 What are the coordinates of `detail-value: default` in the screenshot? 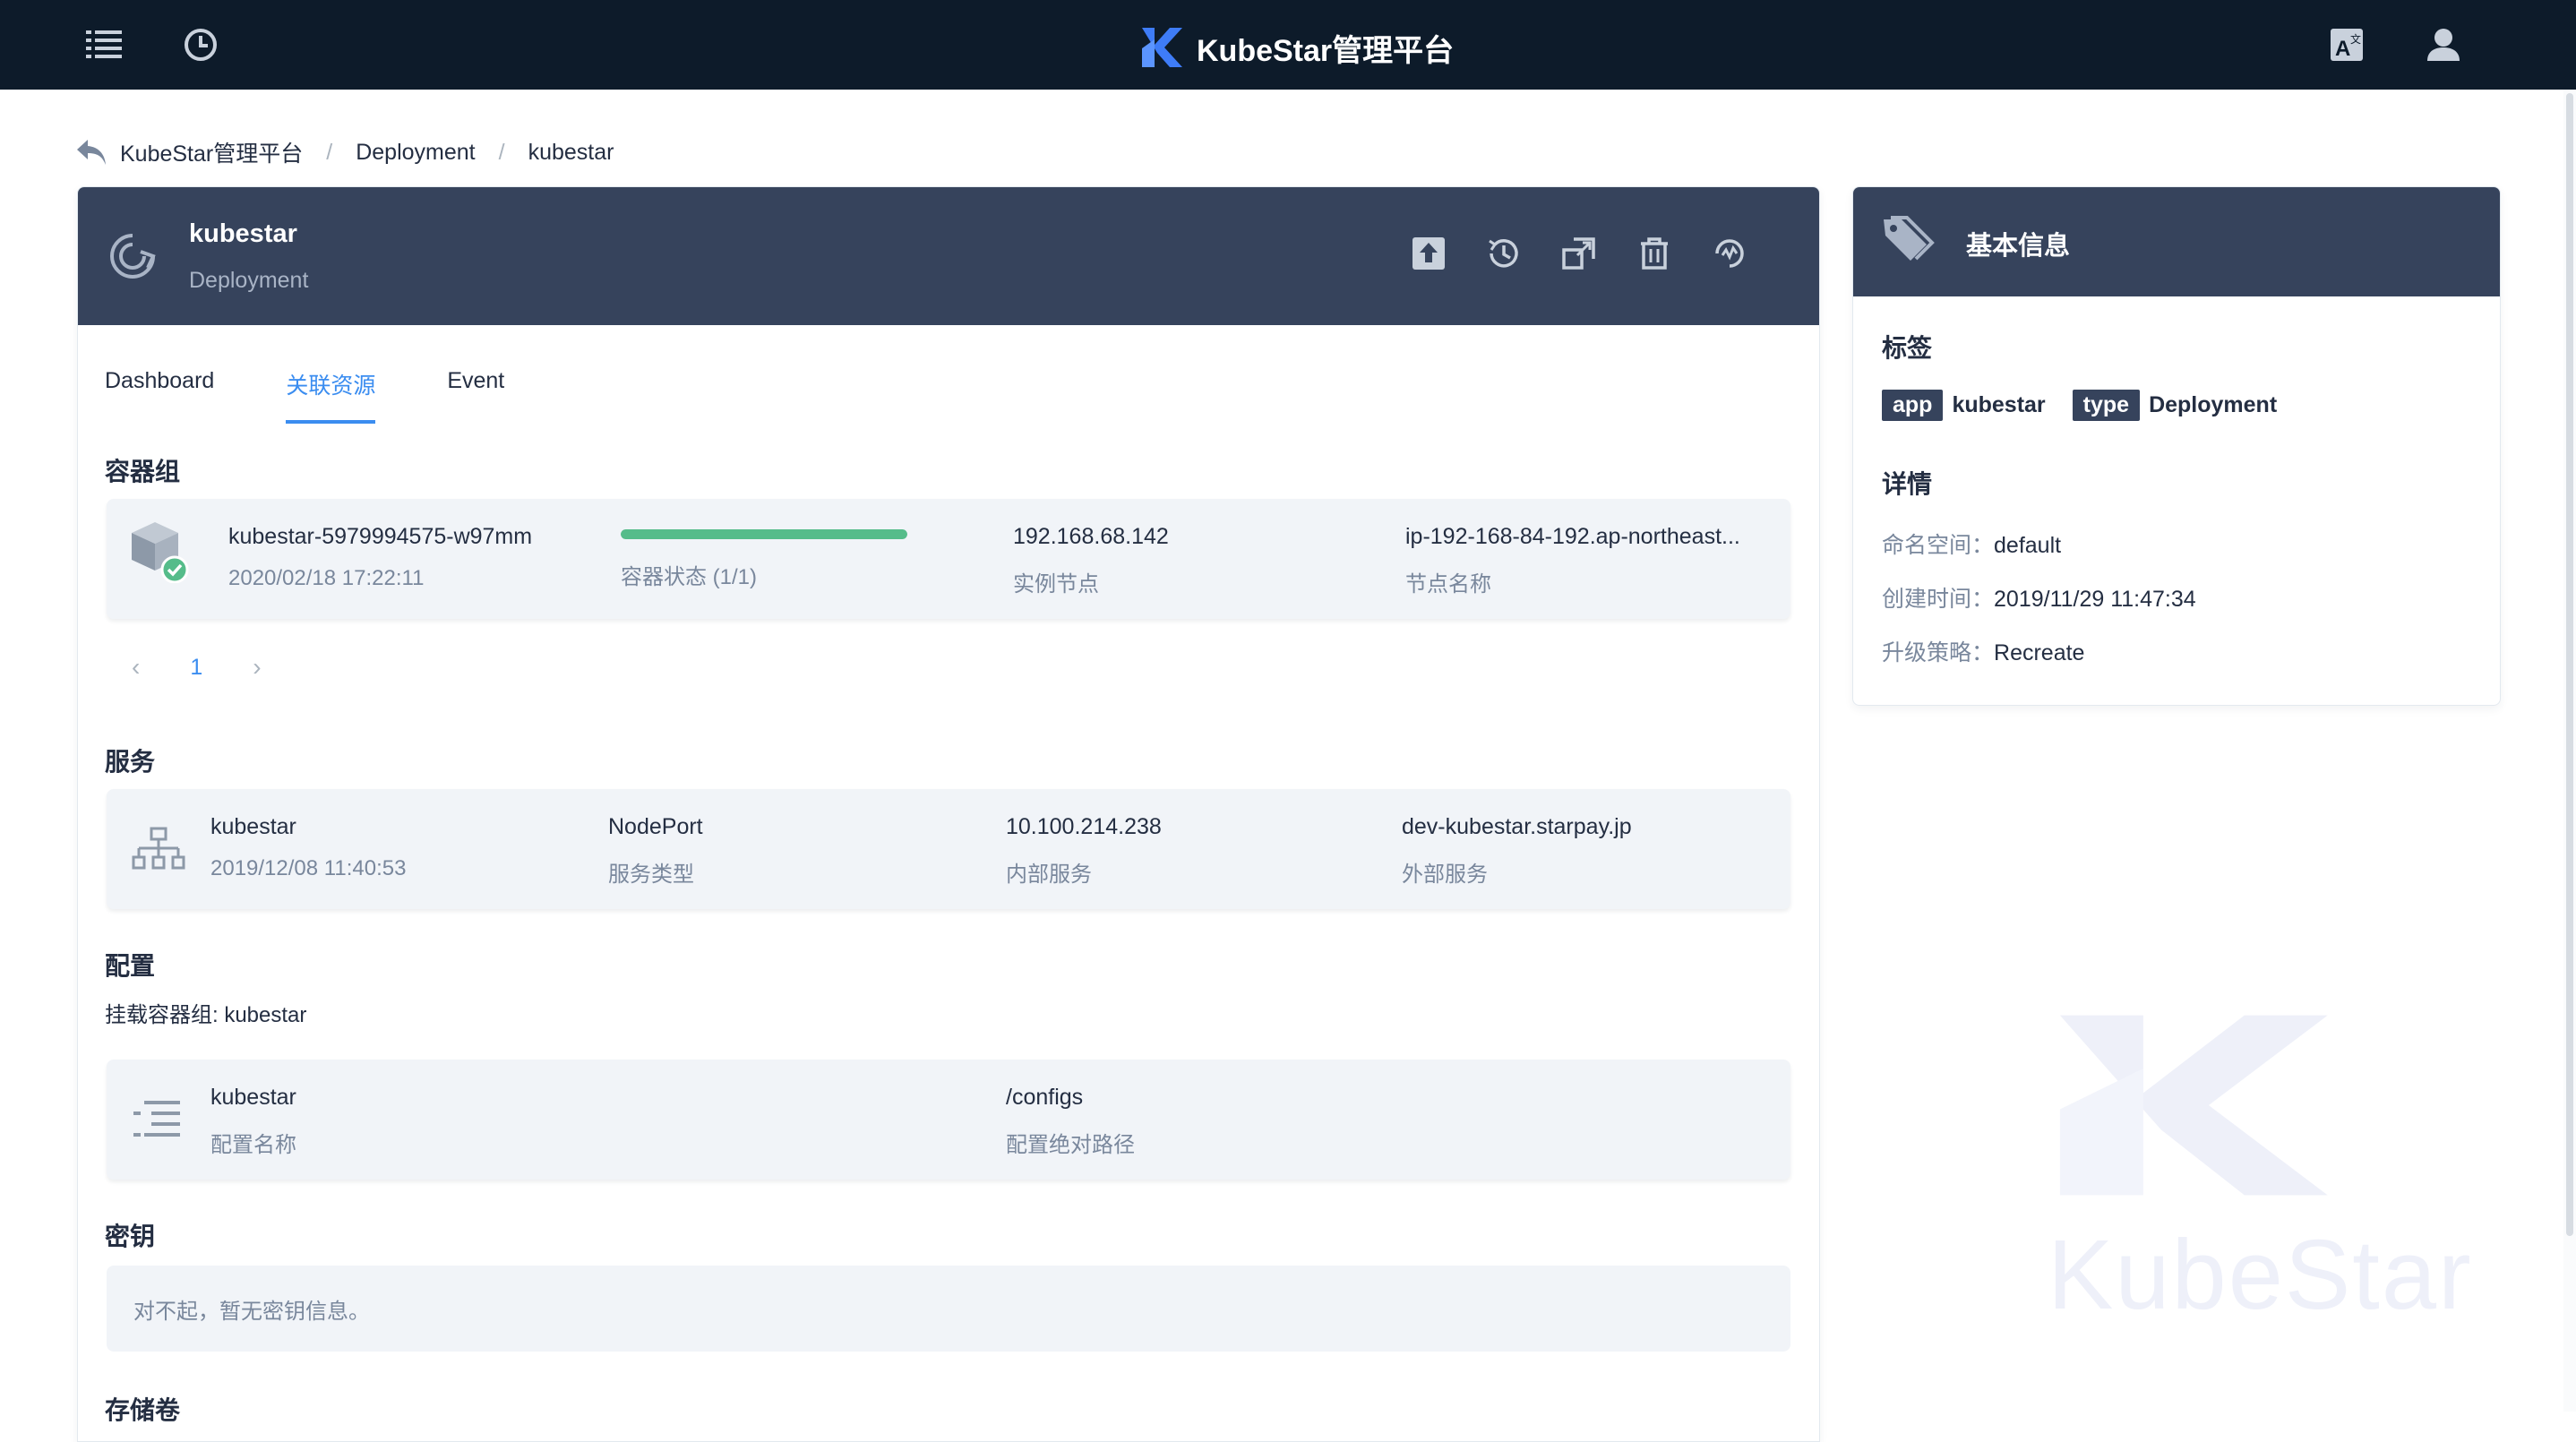 It's located at (2028, 545).